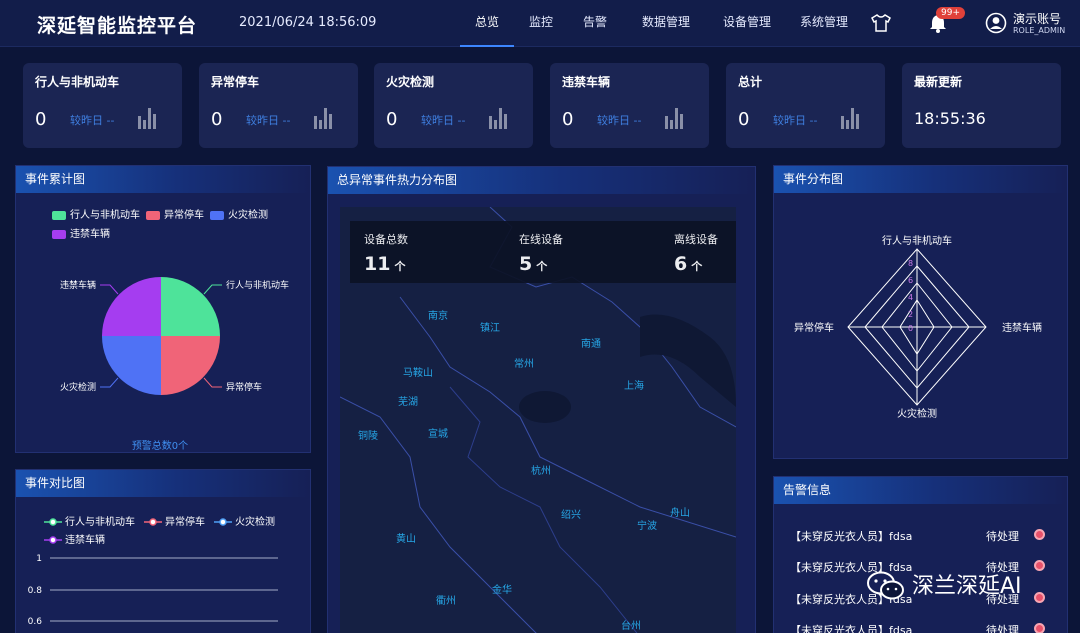  What do you see at coordinates (545, 407) in the screenshot?
I see `lake` at bounding box center [545, 407].